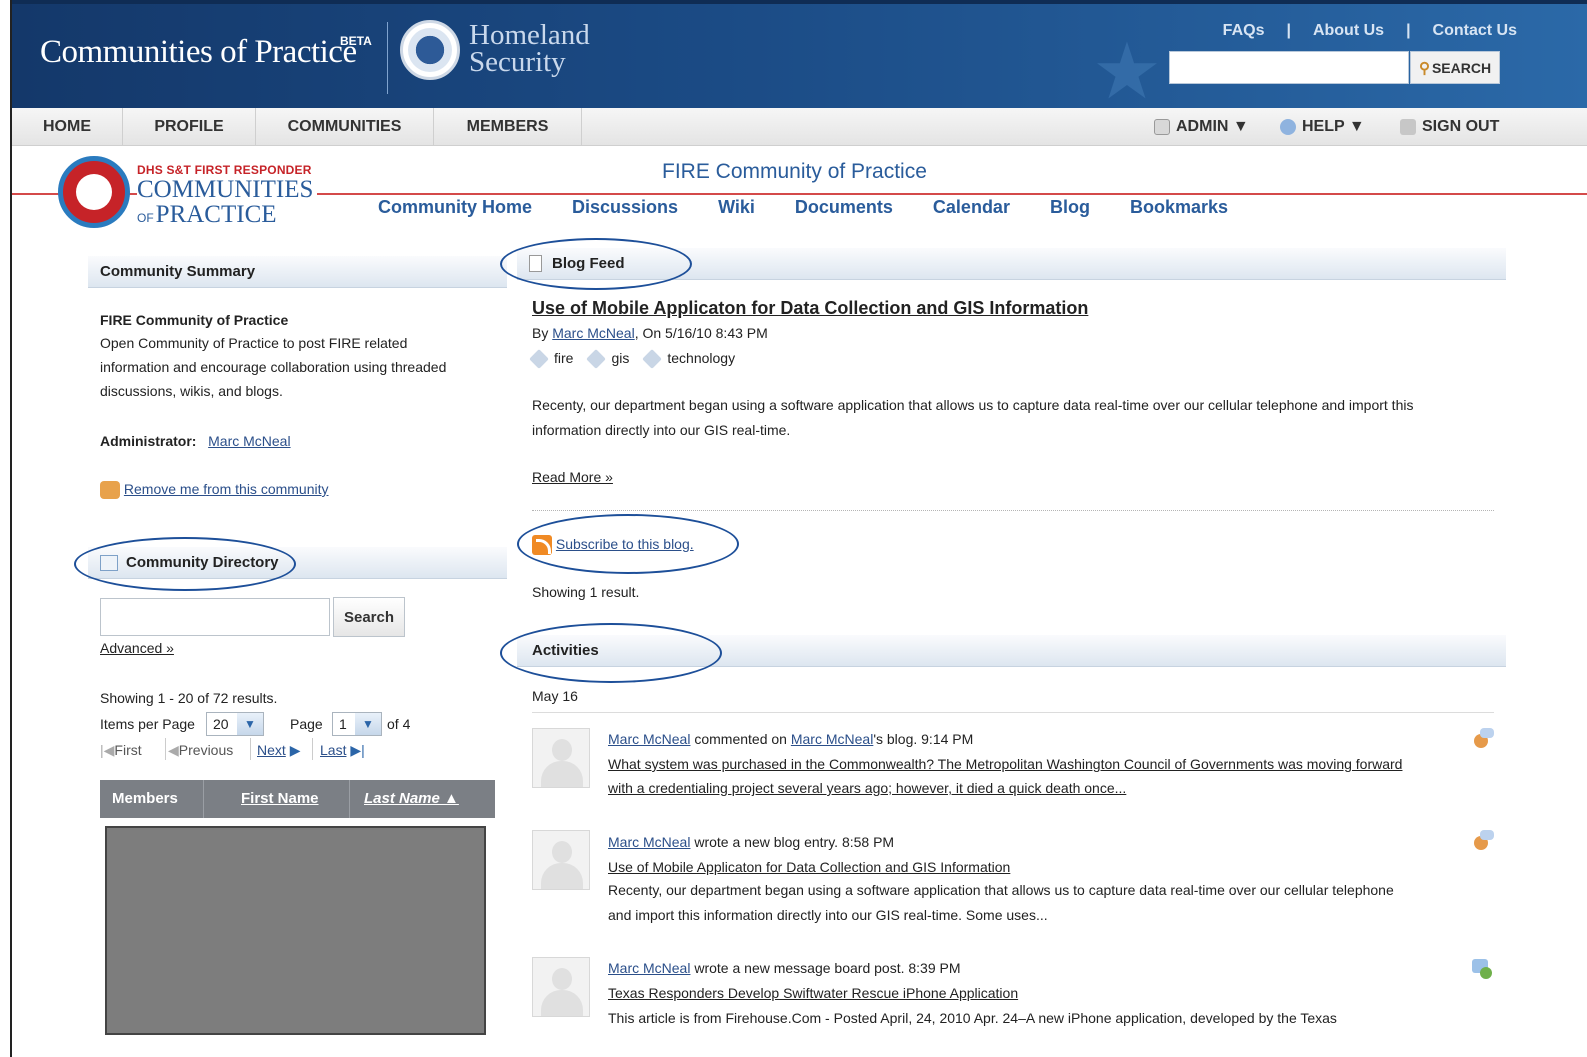 This screenshot has width=1587, height=1057. I want to click on next-page-button: Next ▶, so click(278, 750).